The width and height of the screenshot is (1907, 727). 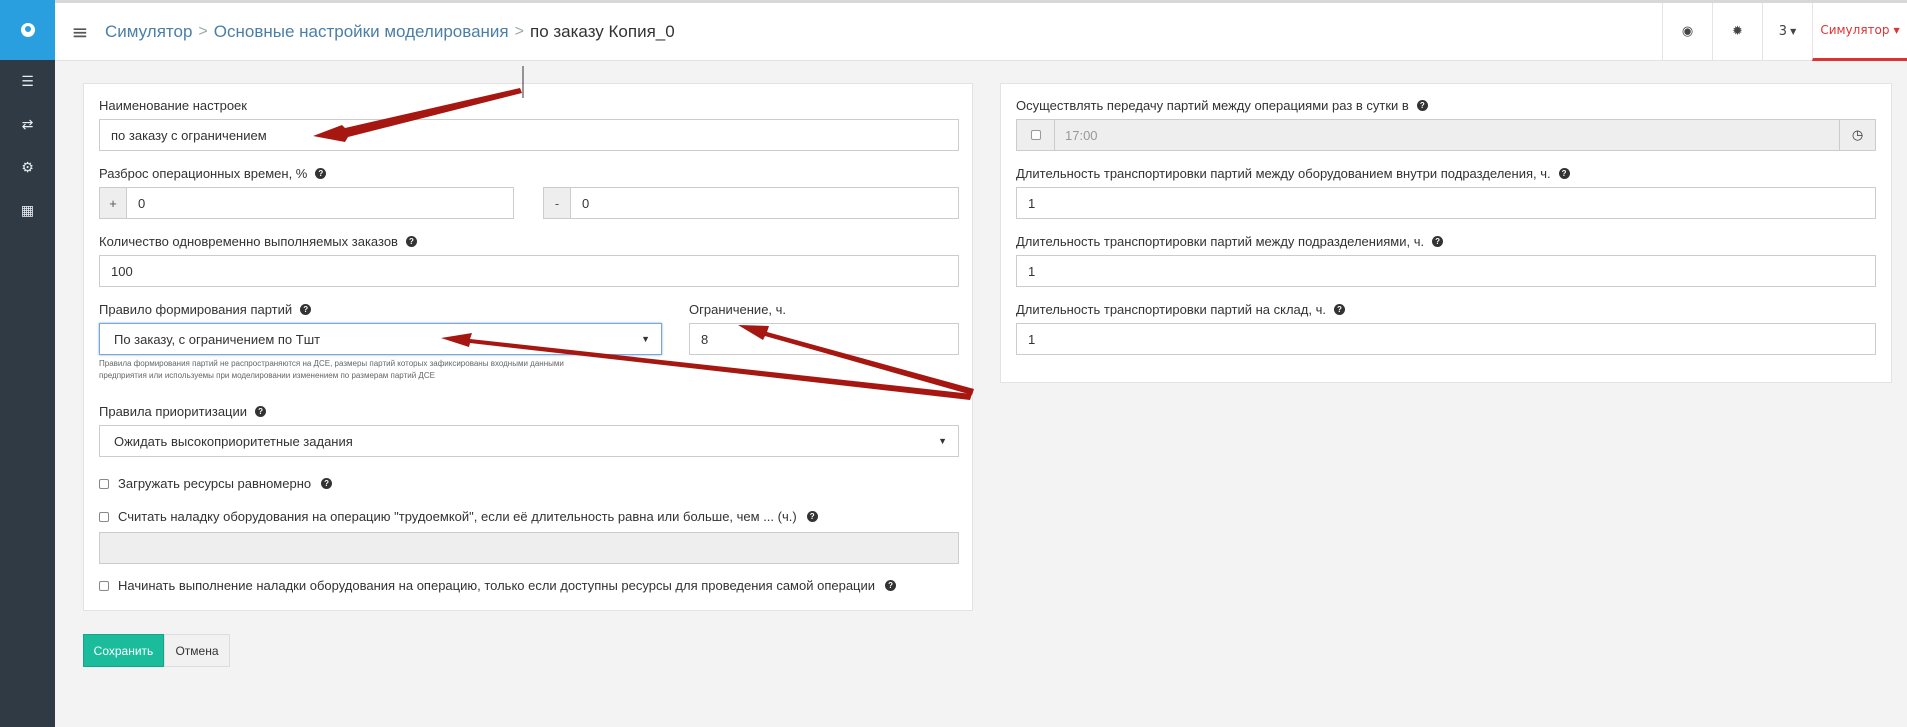 What do you see at coordinates (417, 115) in the screenshot?
I see `arrow-to-name-field` at bounding box center [417, 115].